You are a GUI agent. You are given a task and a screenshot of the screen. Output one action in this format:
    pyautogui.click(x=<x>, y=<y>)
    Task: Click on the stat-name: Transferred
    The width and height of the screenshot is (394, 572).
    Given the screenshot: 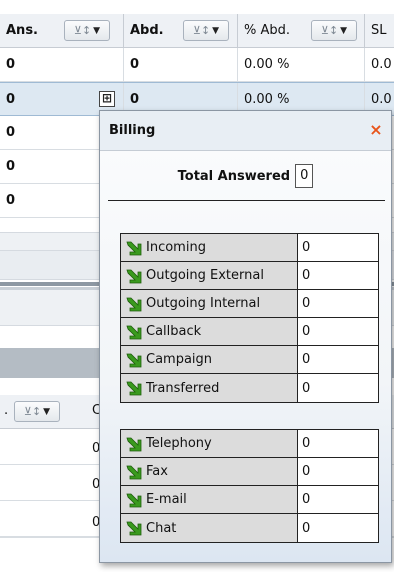 What is the action you would take?
    pyautogui.click(x=209, y=388)
    